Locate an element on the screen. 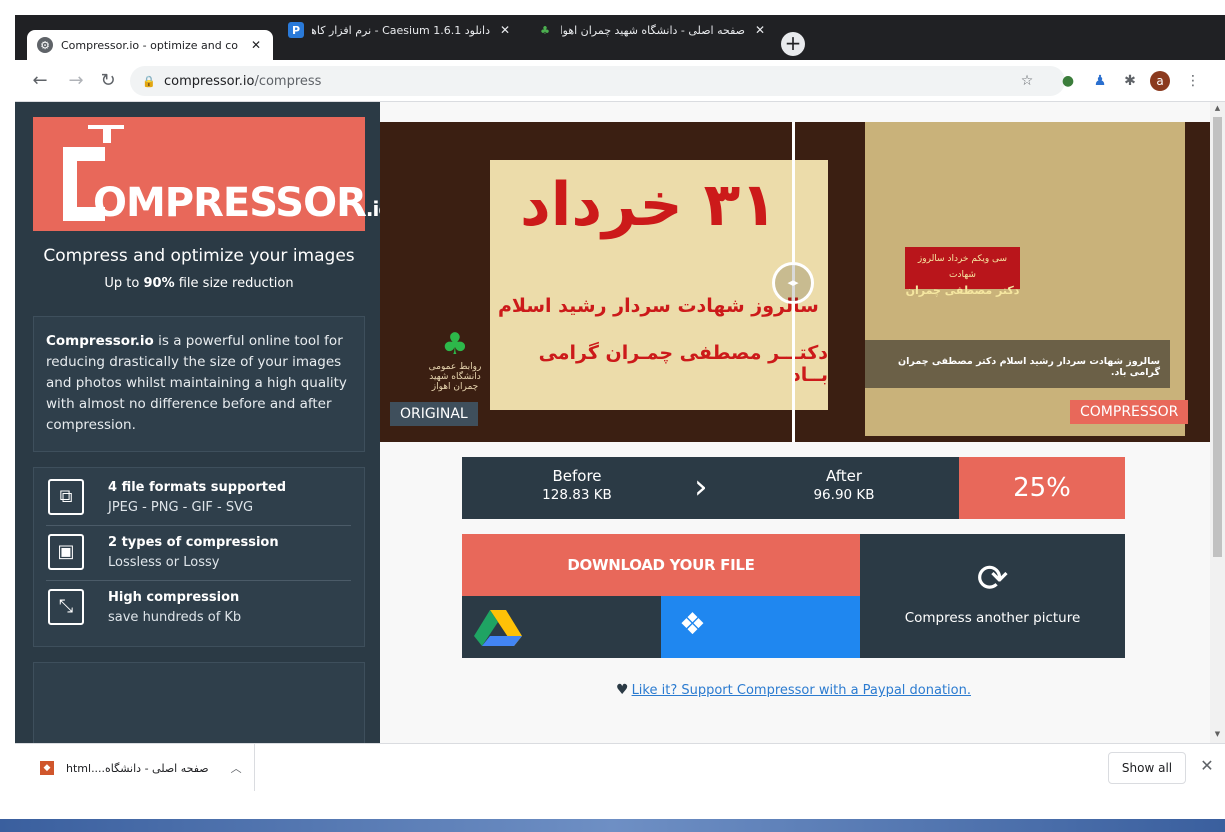 This screenshot has height=832, width=1225. after-stat: After 96.90 KB is located at coordinates (844, 485).